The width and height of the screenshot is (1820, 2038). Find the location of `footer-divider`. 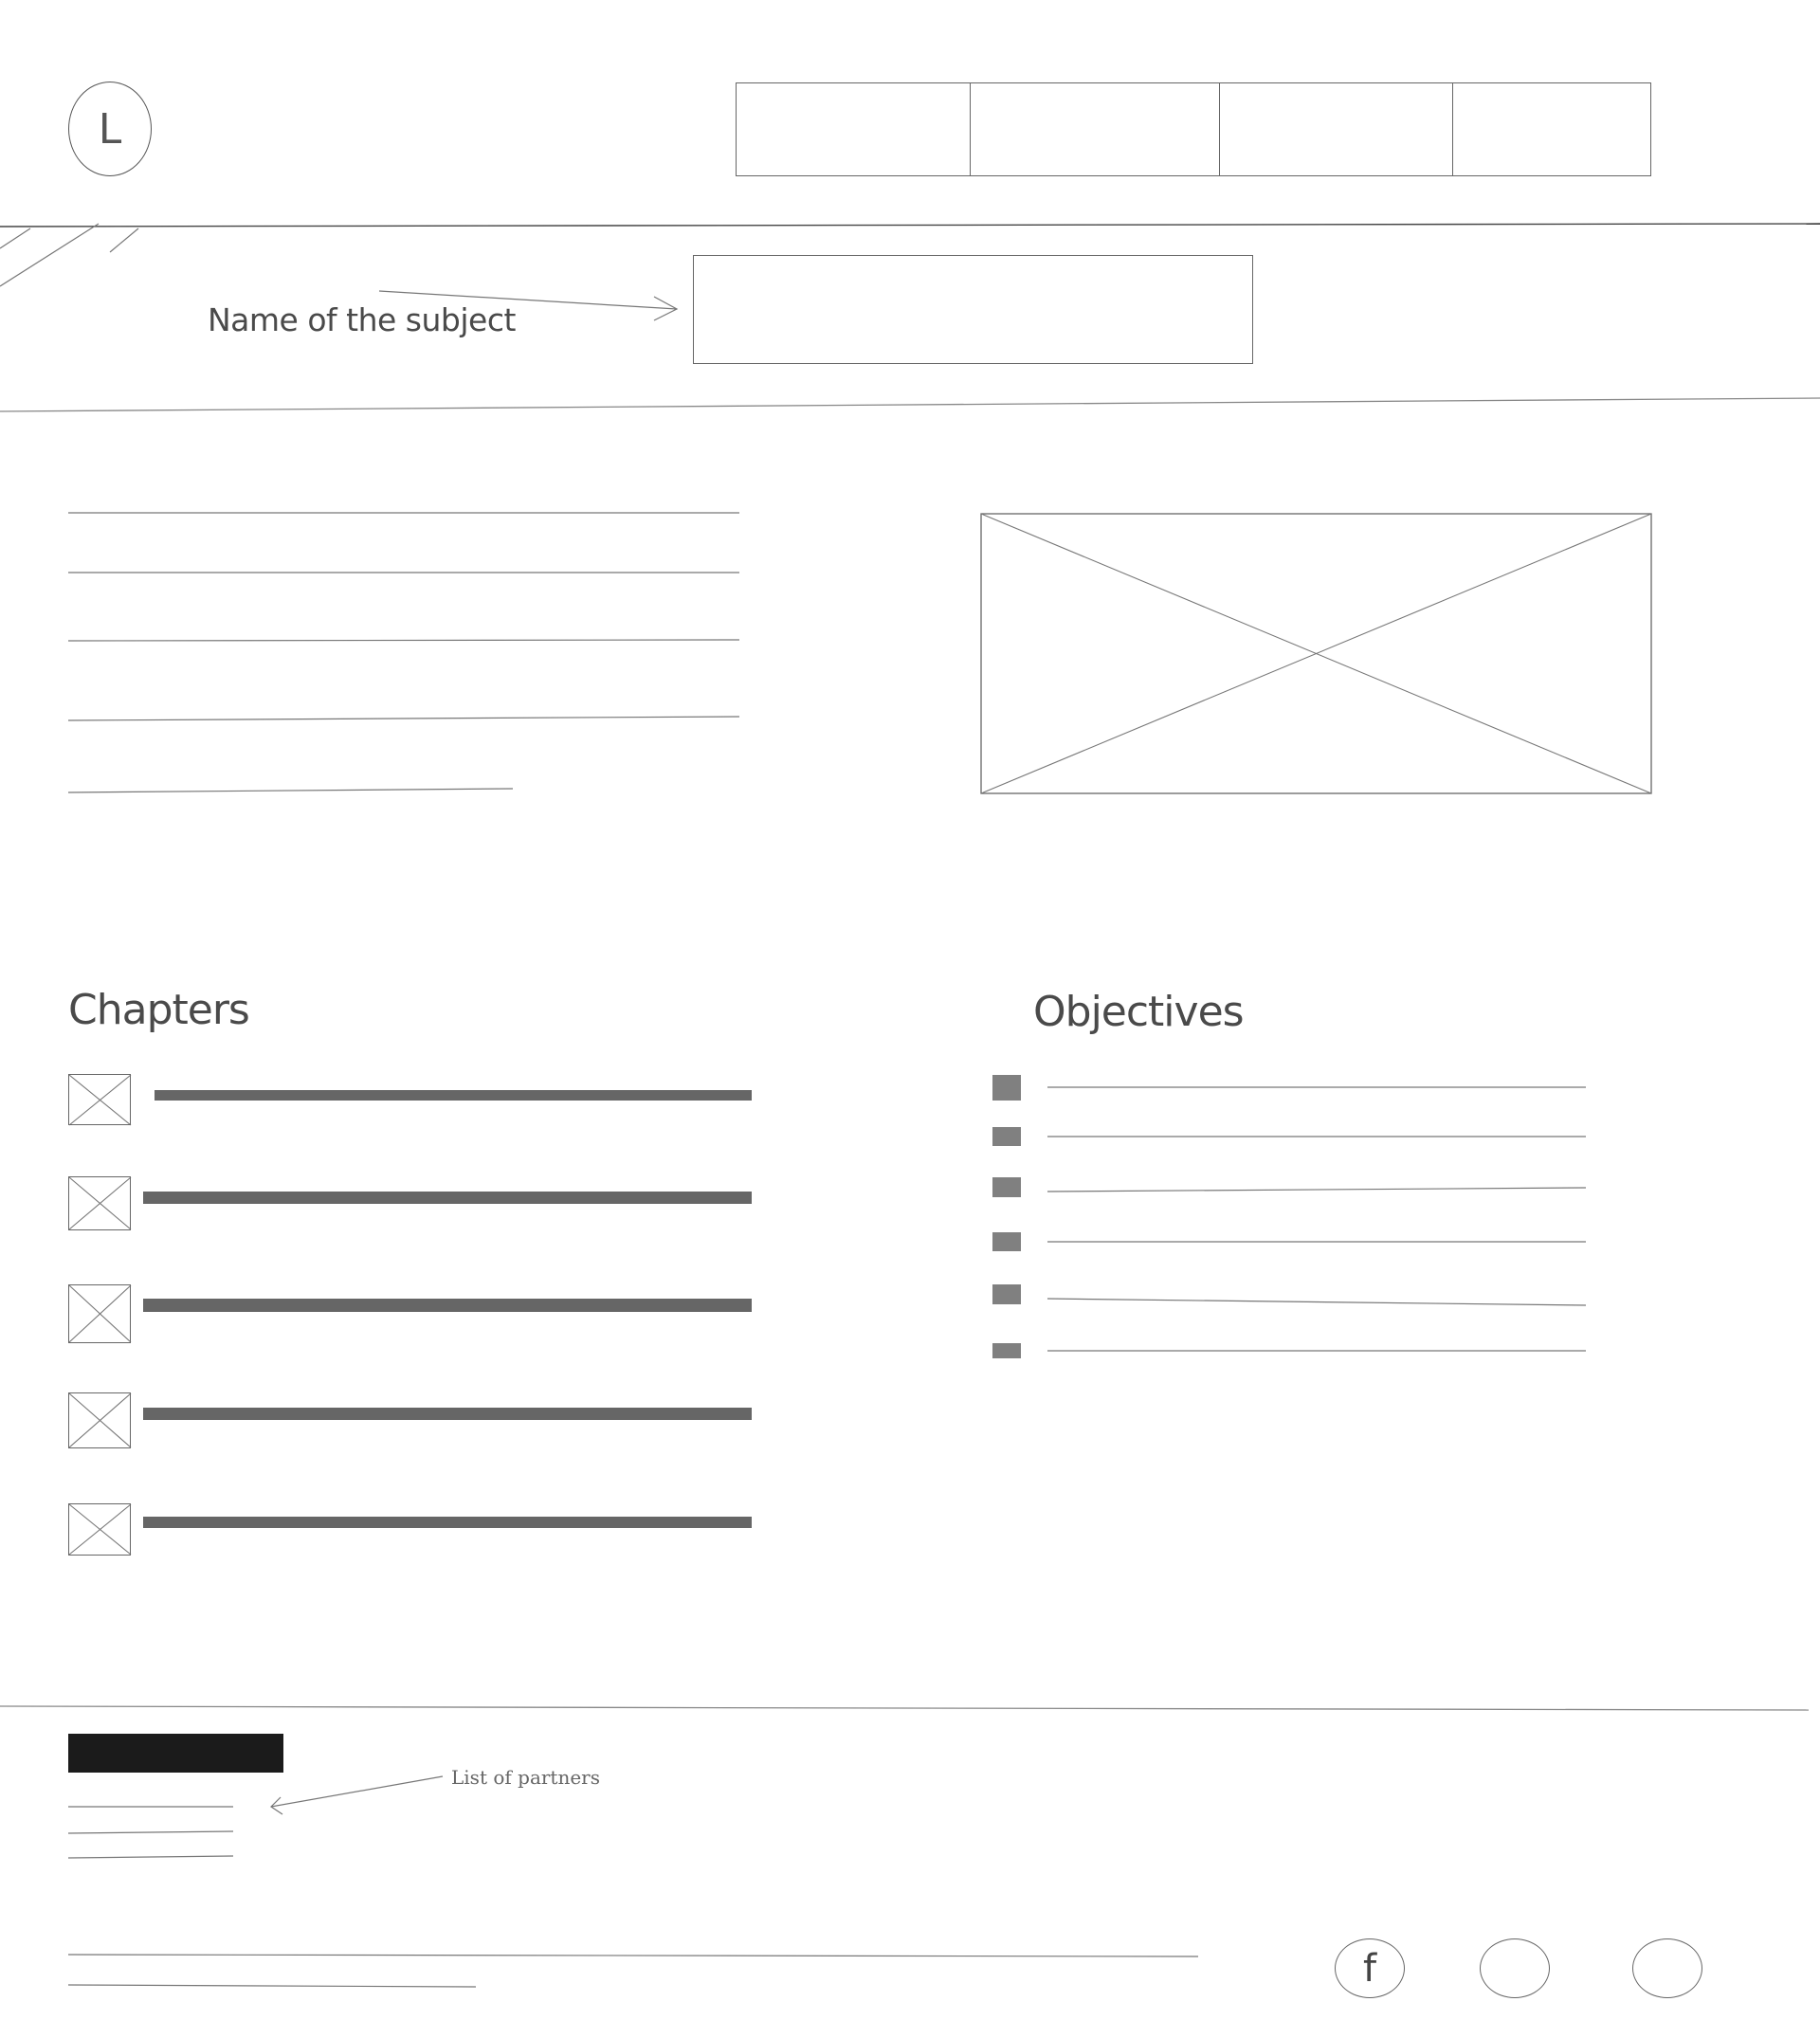

footer-divider is located at coordinates (905, 1708).